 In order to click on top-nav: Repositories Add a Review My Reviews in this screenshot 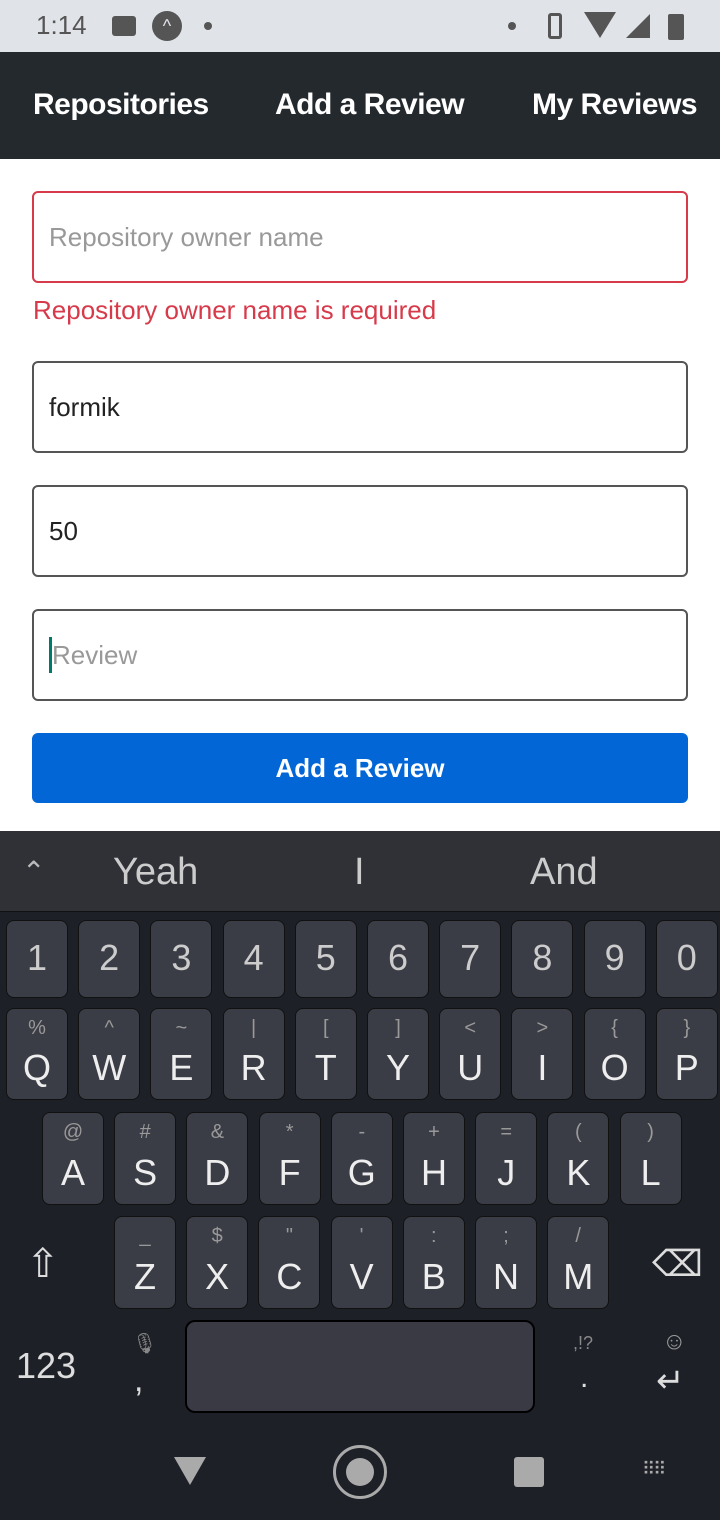, I will do `click(360, 105)`.